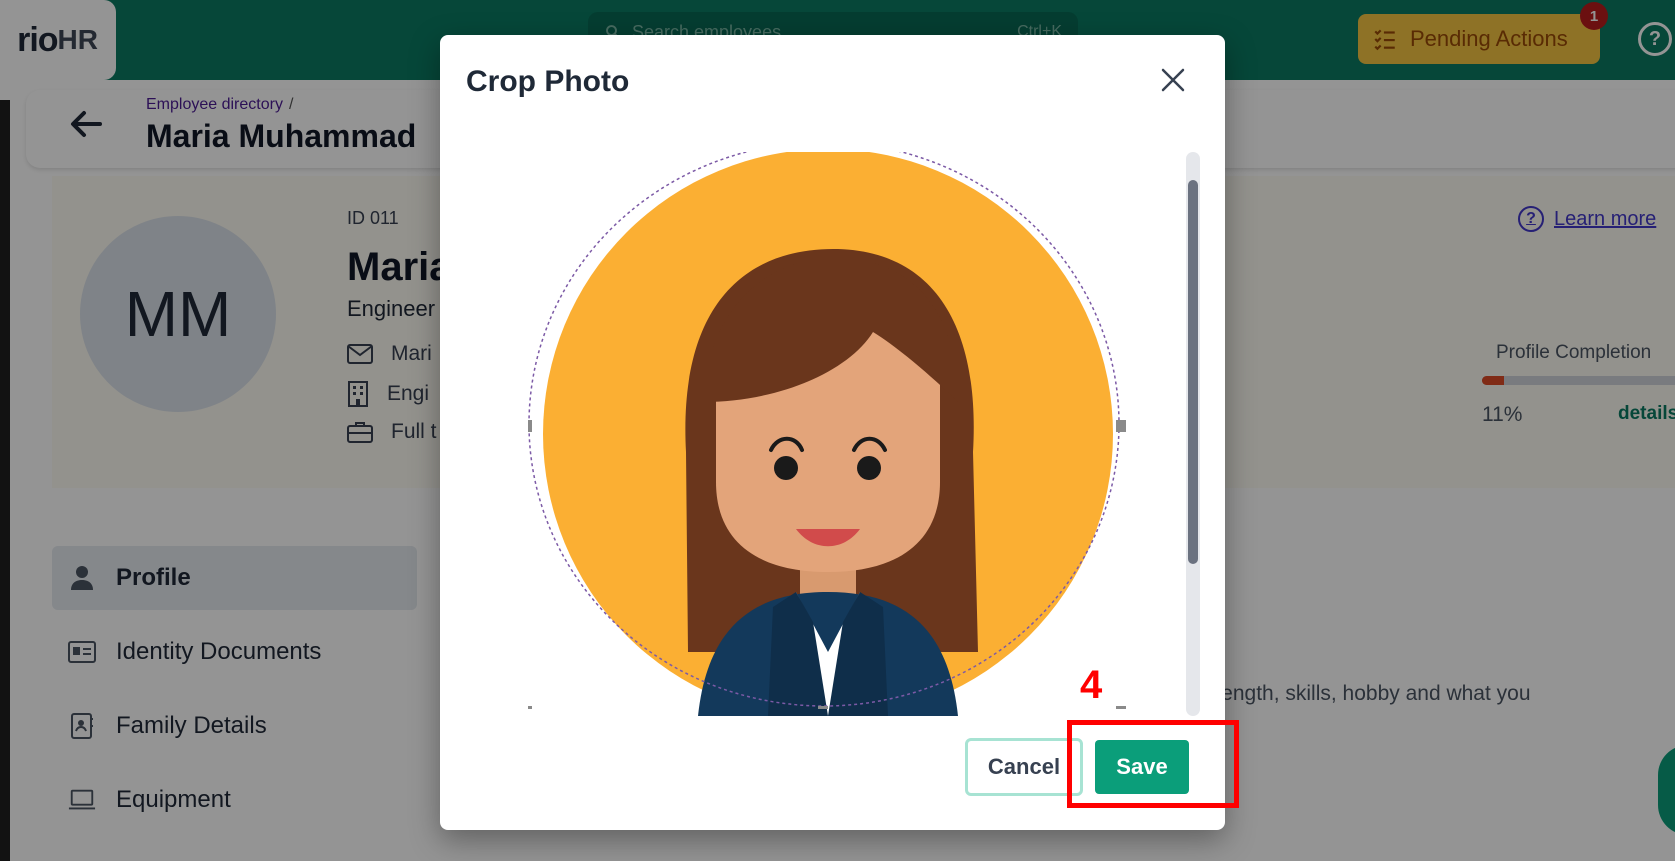  I want to click on dialog-title: Crop Photo, so click(548, 81).